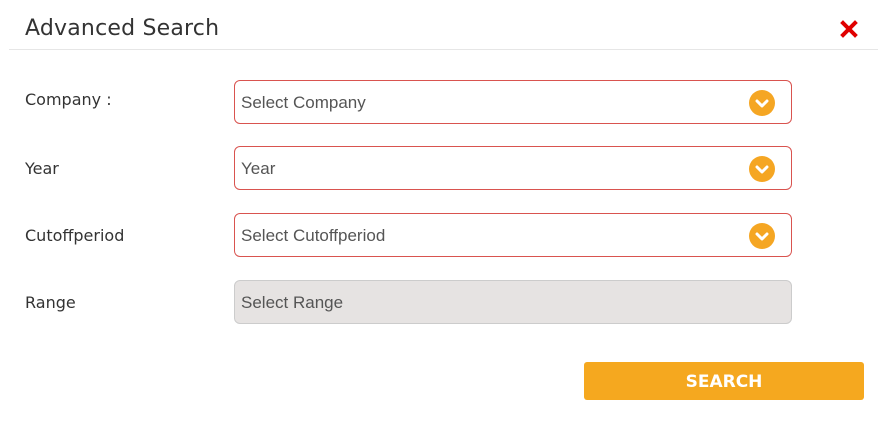  What do you see at coordinates (513, 168) in the screenshot?
I see `year-select: Year` at bounding box center [513, 168].